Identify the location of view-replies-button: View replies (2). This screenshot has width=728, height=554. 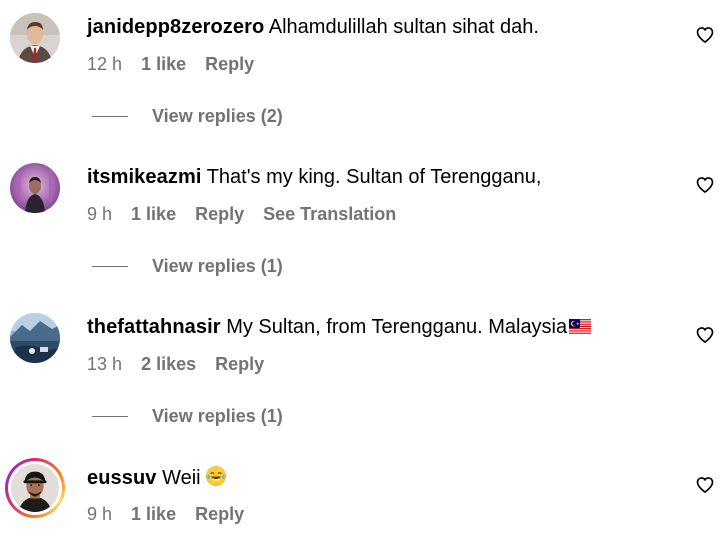
(187, 116).